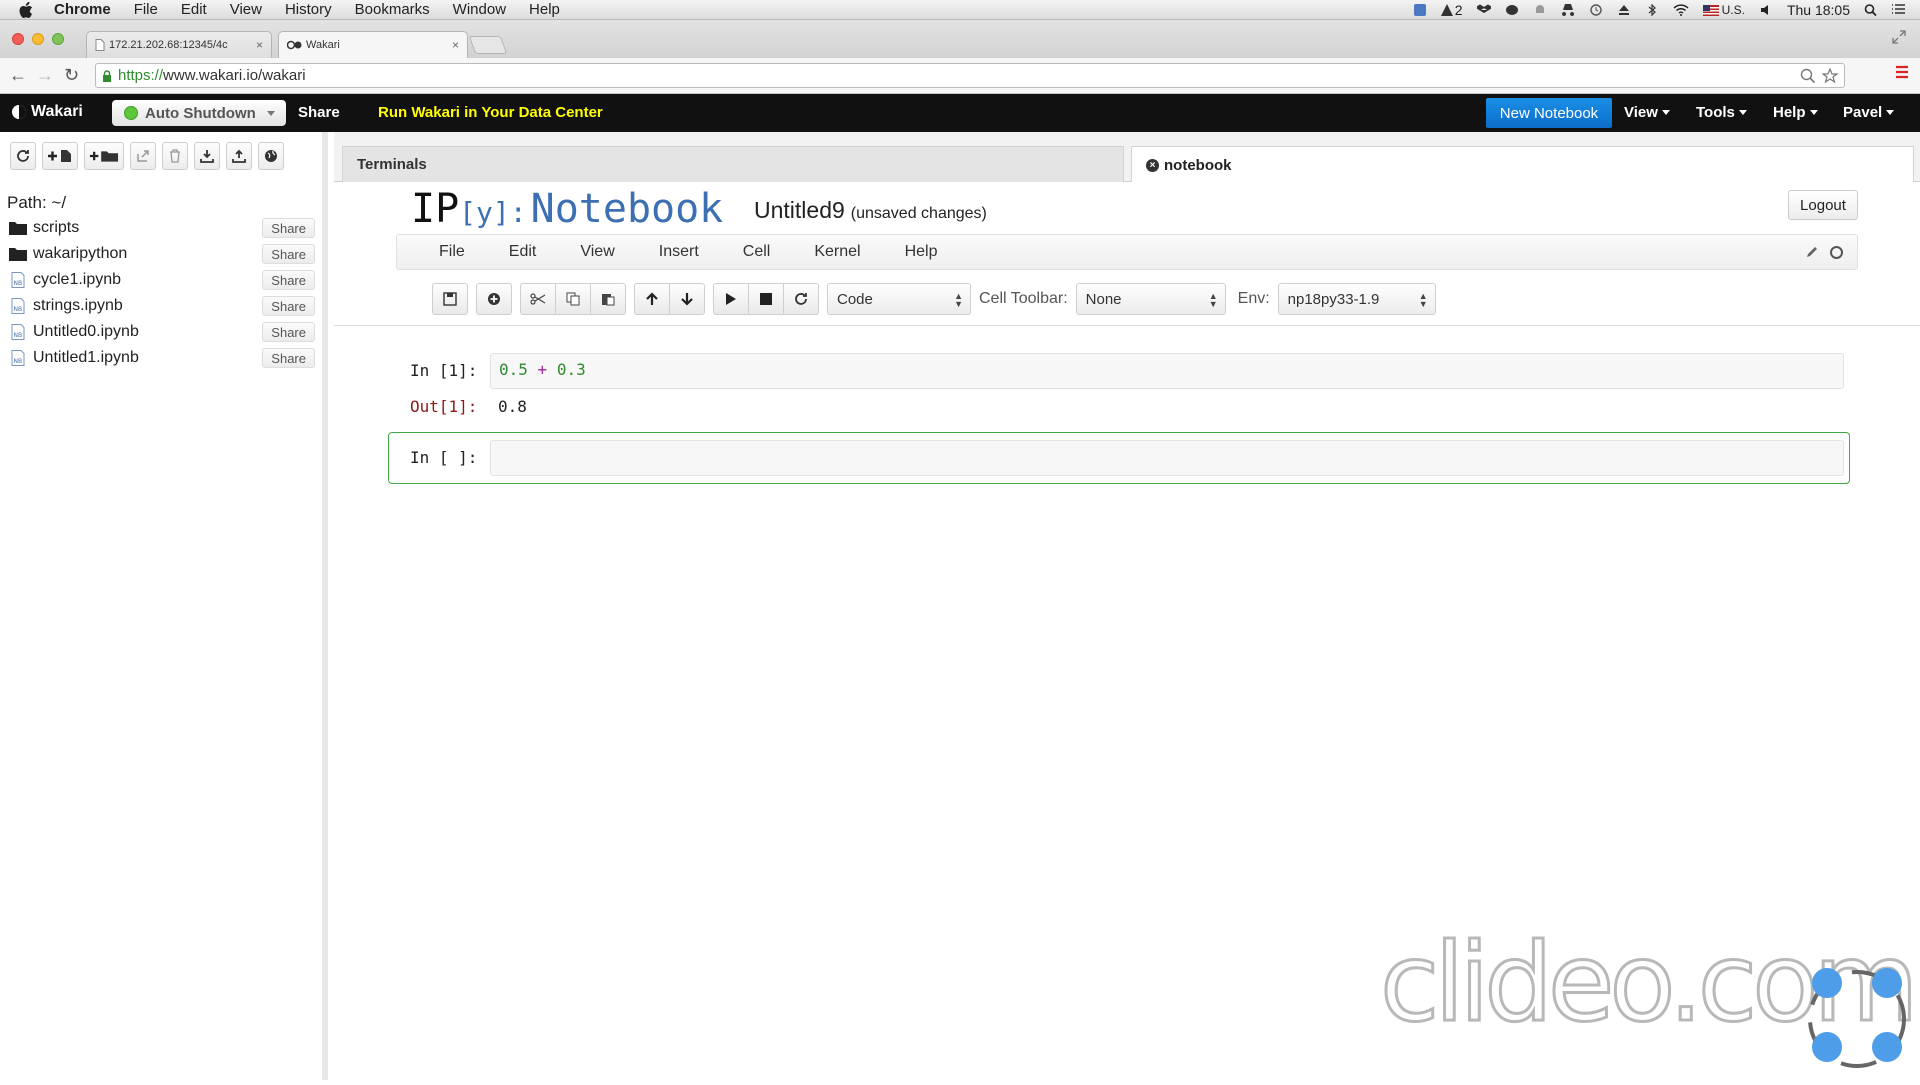 The width and height of the screenshot is (1920, 1085). What do you see at coordinates (1512, 10) in the screenshot?
I see `creative-cloud-icon` at bounding box center [1512, 10].